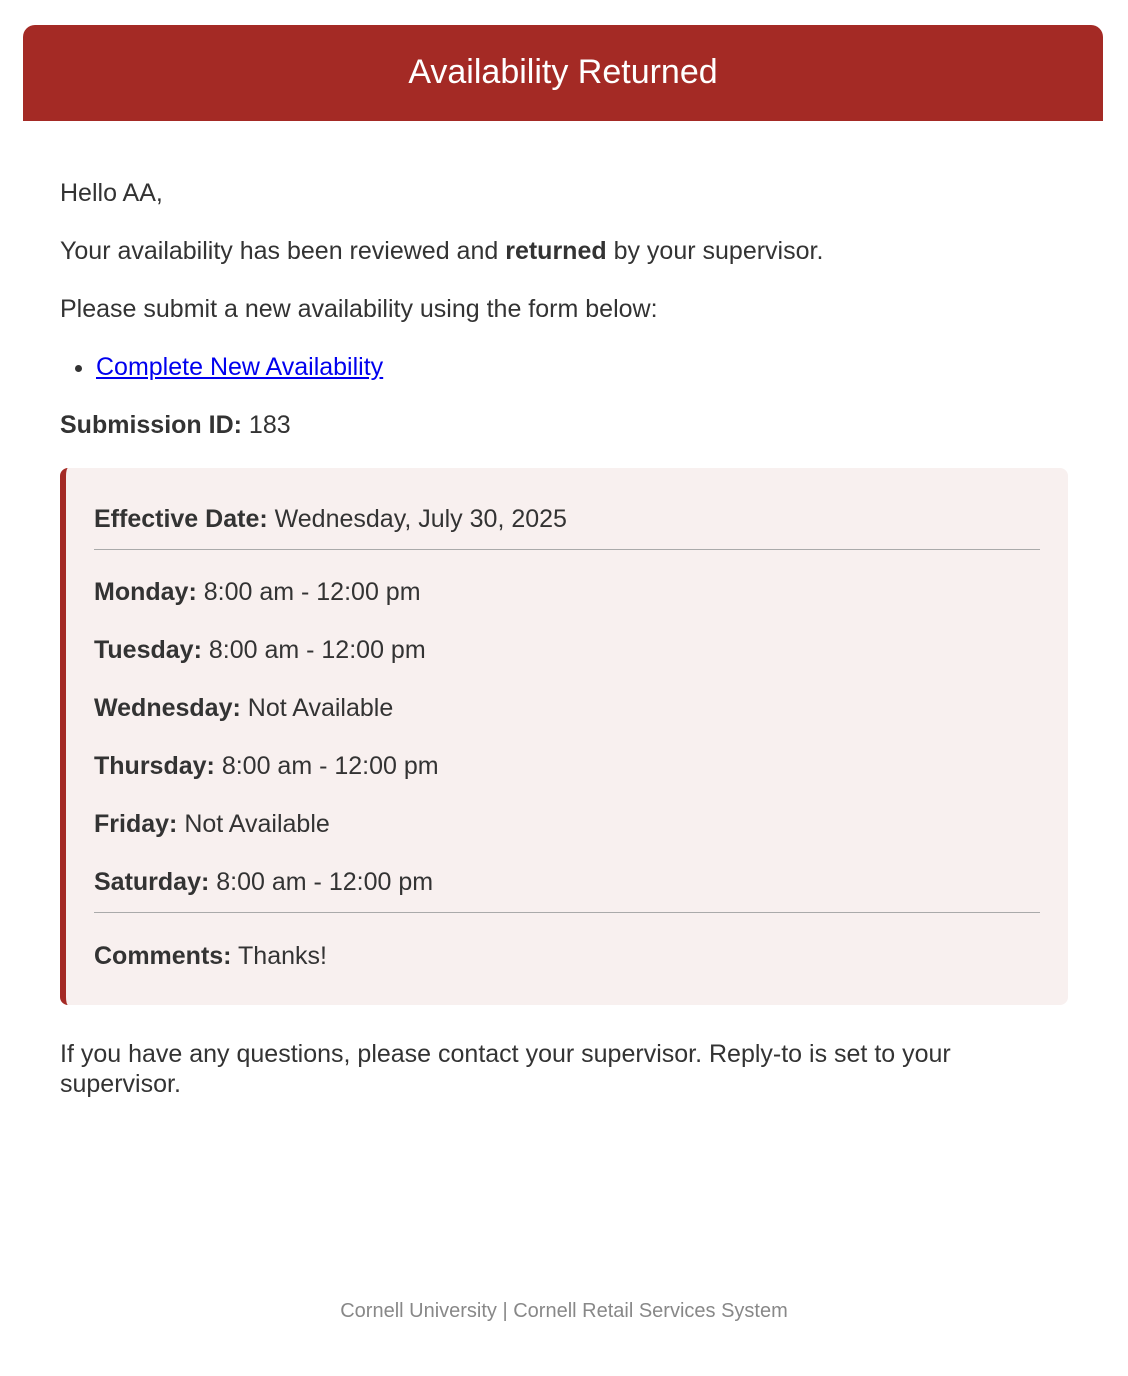 The width and height of the screenshot is (1128, 1376). What do you see at coordinates (239, 367) in the screenshot?
I see `complete-new-availability-link: Complete New Availability` at bounding box center [239, 367].